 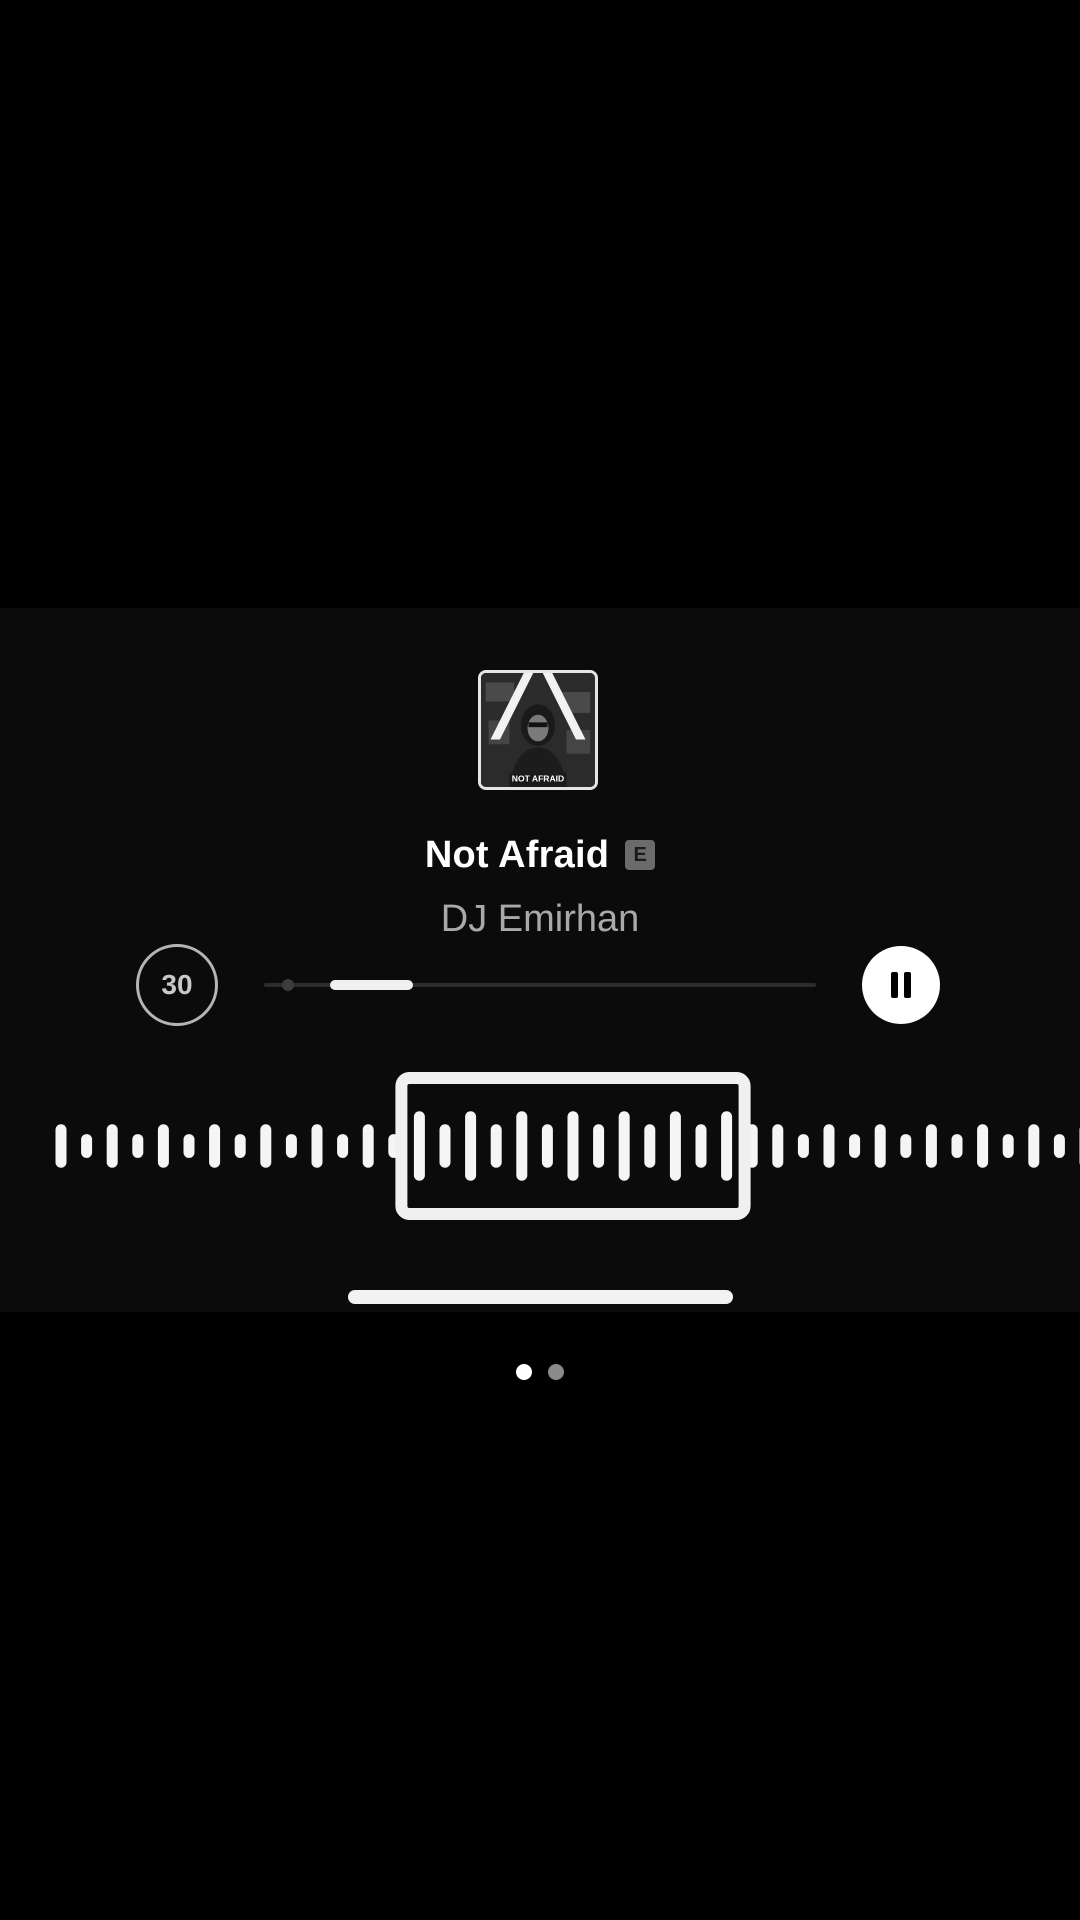 I want to click on album-art-caption: NOT AFRAID, so click(x=538, y=778).